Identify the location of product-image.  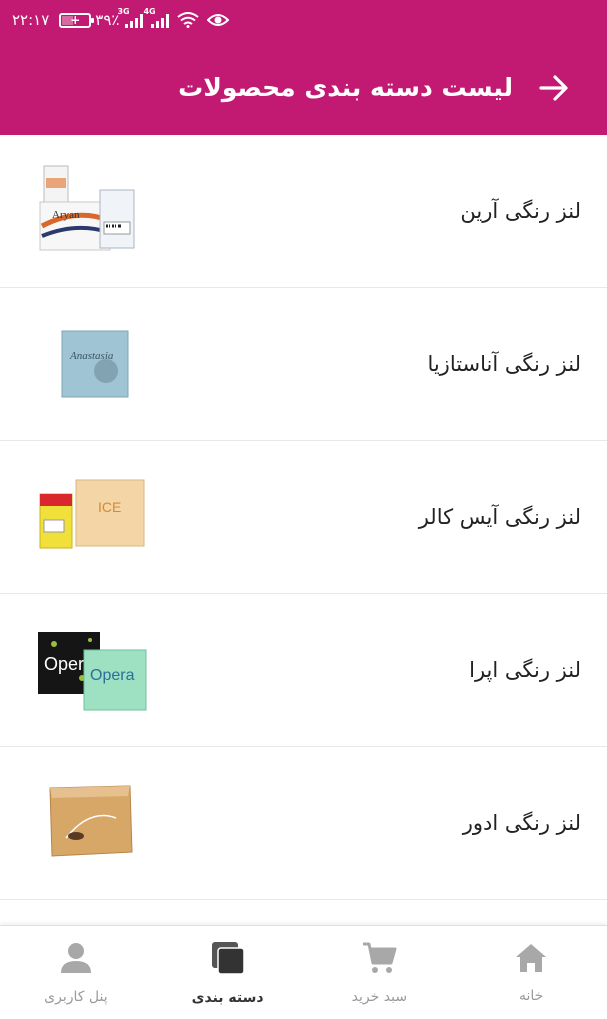
(96, 823).